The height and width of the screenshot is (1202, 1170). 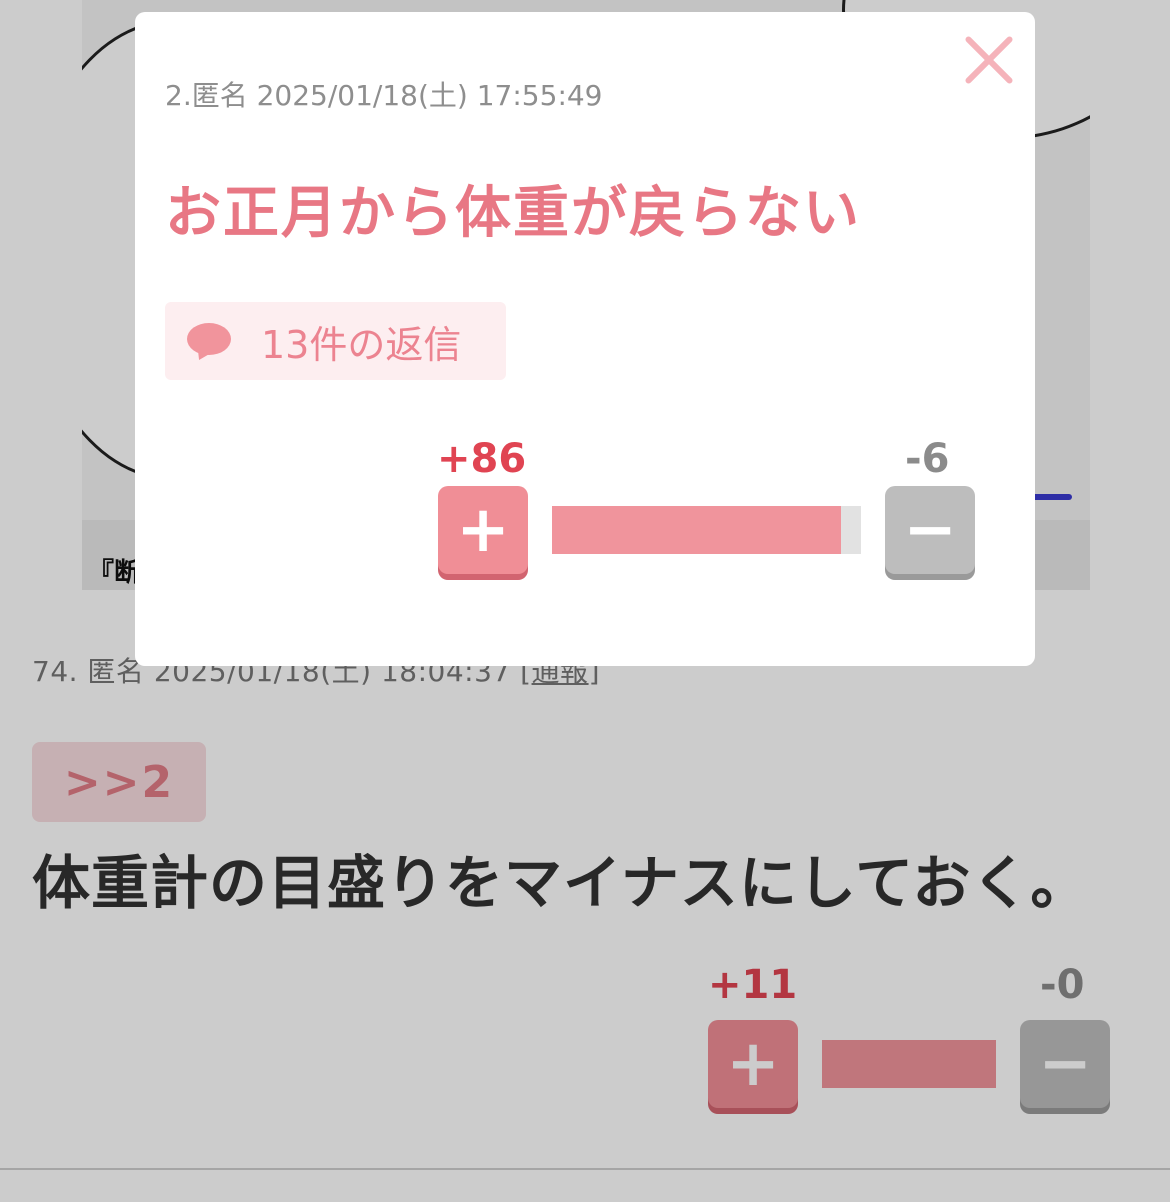 I want to click on vote-ratio-bar, so click(x=706, y=530).